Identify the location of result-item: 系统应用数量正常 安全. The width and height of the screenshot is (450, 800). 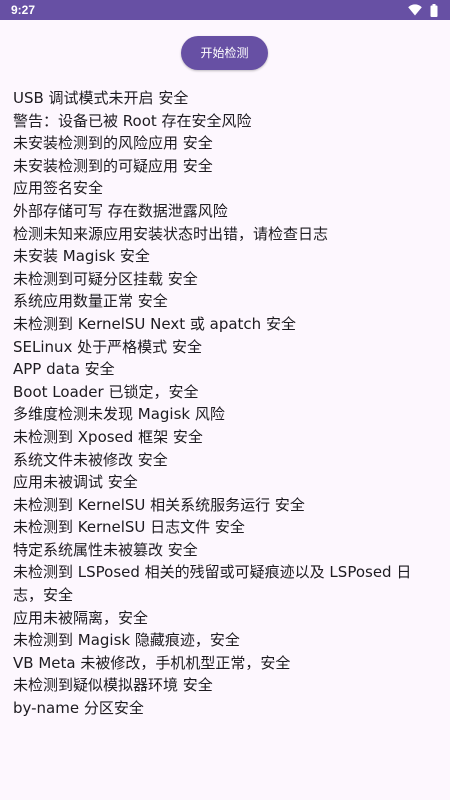
(90, 301).